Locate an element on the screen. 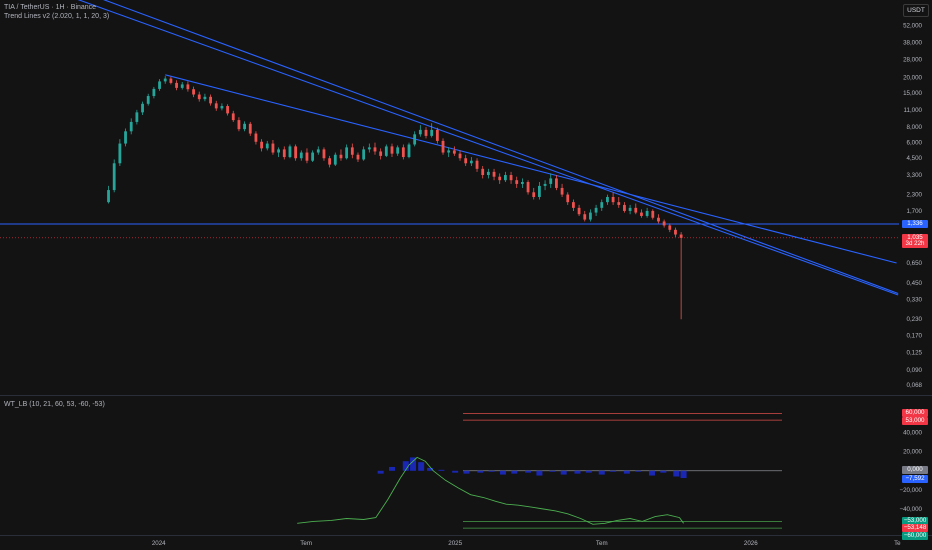  oscillator-panel is located at coordinates (539, 471).